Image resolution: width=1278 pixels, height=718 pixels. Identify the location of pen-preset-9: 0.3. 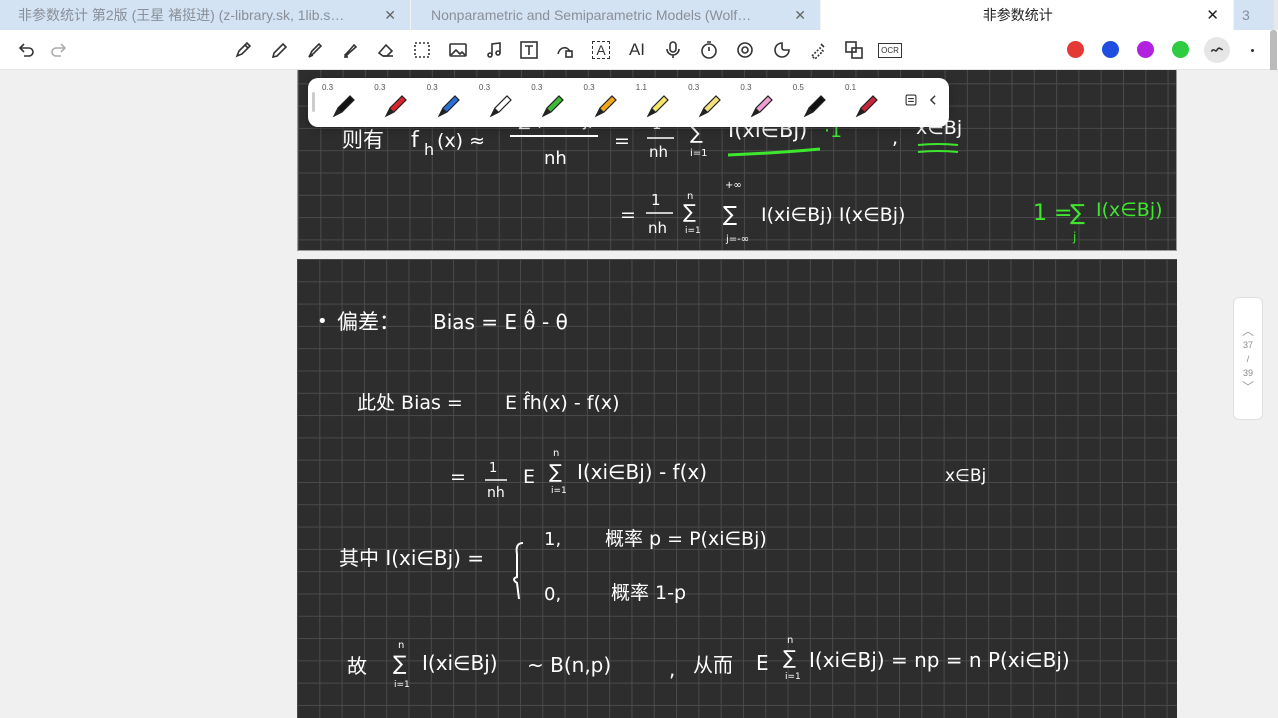
(758, 103).